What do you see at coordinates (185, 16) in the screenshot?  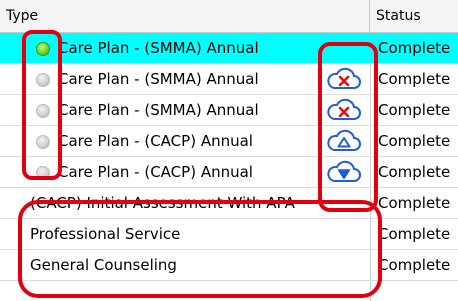 I see `column-header-type: Type` at bounding box center [185, 16].